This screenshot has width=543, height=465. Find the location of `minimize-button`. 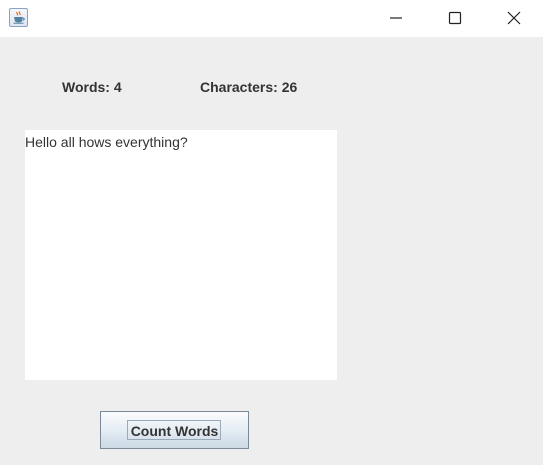

minimize-button is located at coordinates (396, 18).